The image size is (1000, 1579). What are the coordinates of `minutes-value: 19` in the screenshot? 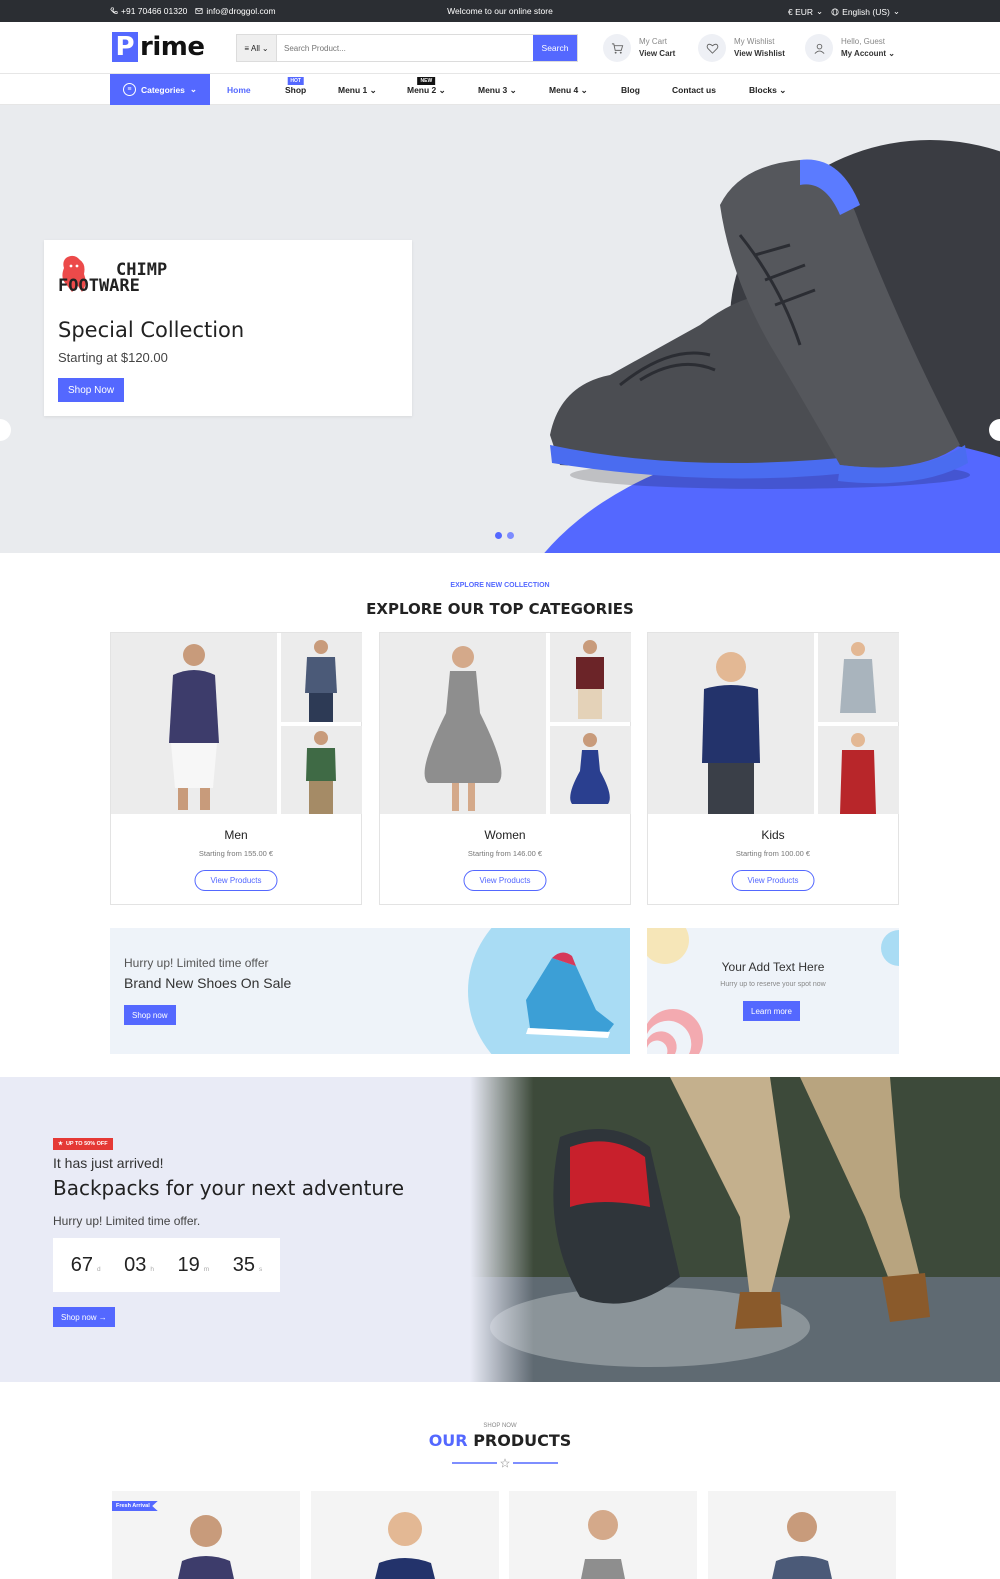 It's located at (188, 1264).